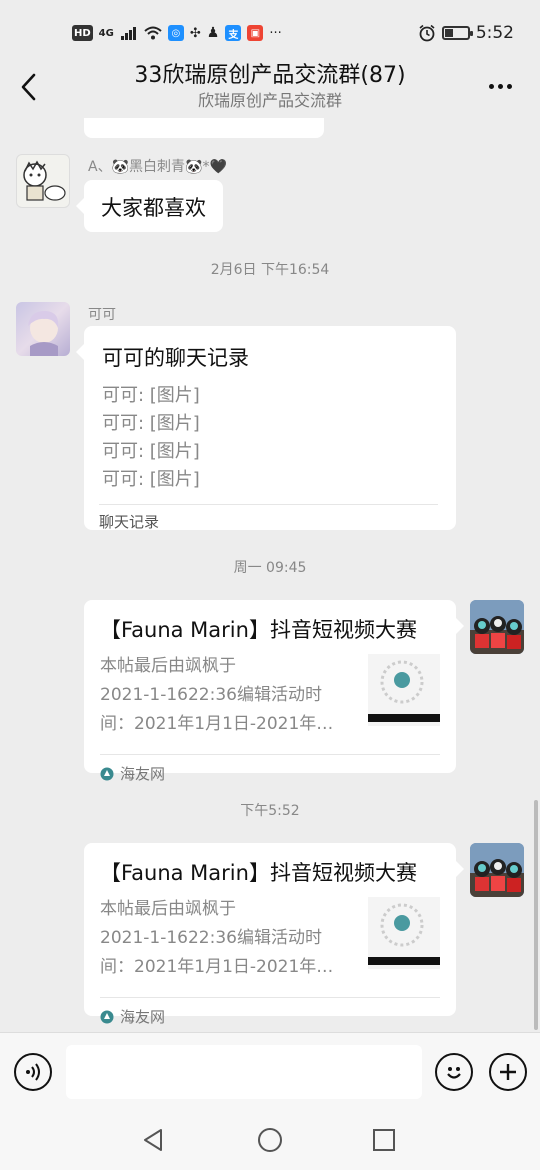 This screenshot has width=540, height=1170. I want to click on pinwheel-icon: ✣, so click(195, 33).